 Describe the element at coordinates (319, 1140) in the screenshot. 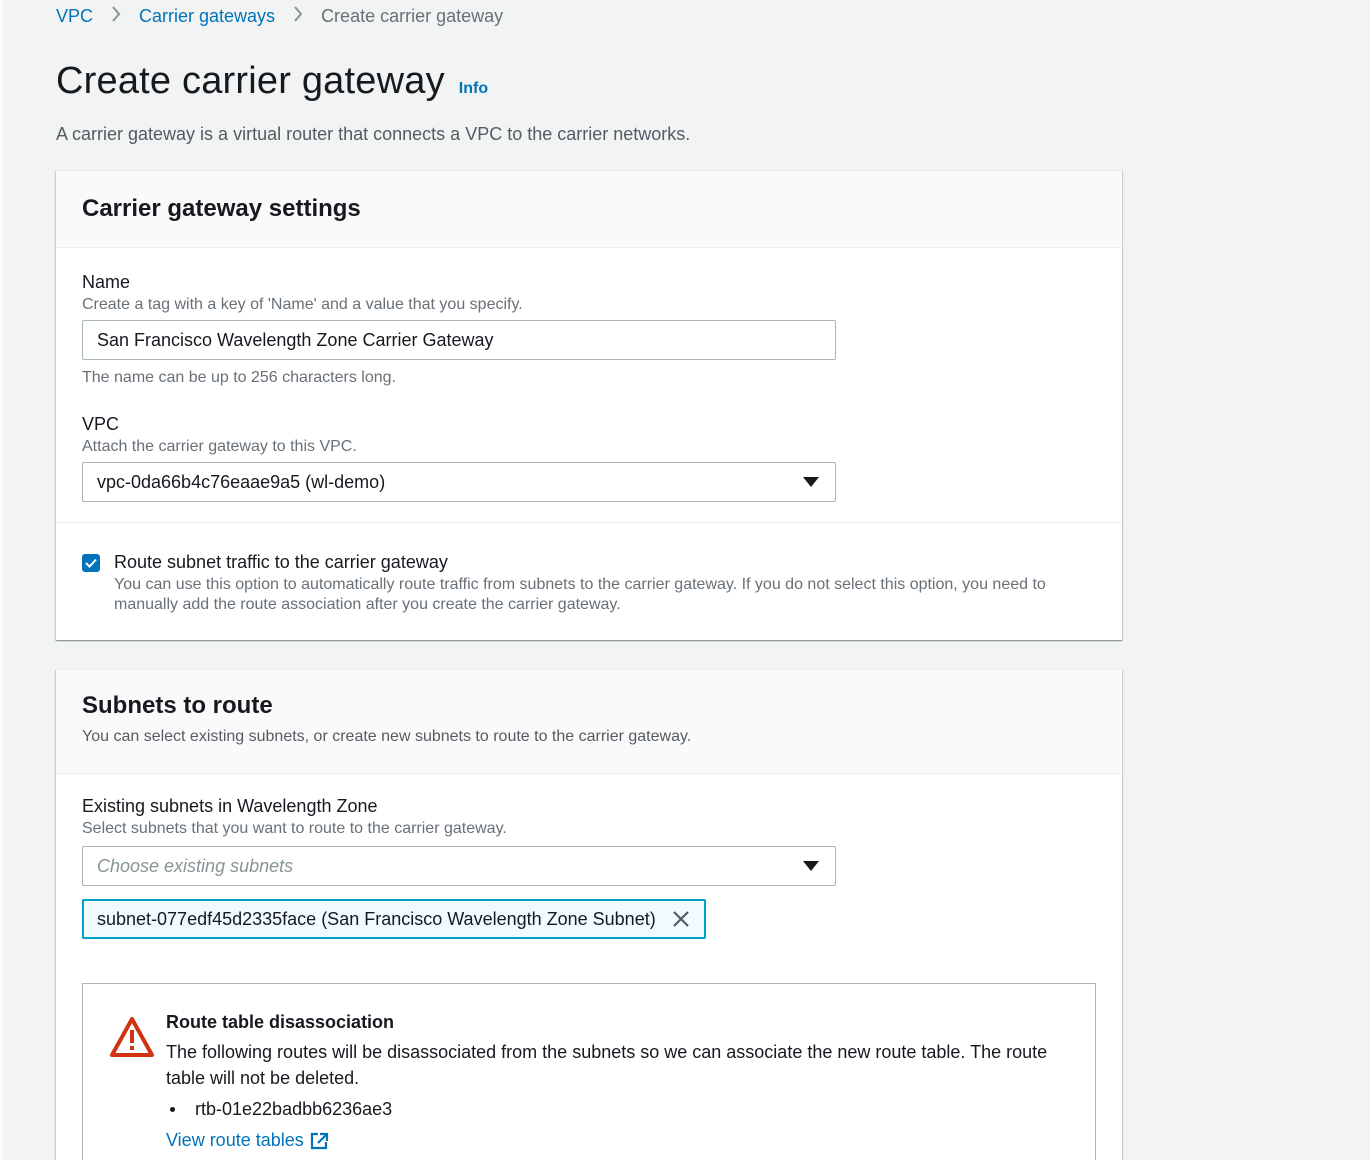

I see `external-link-icon` at that location.